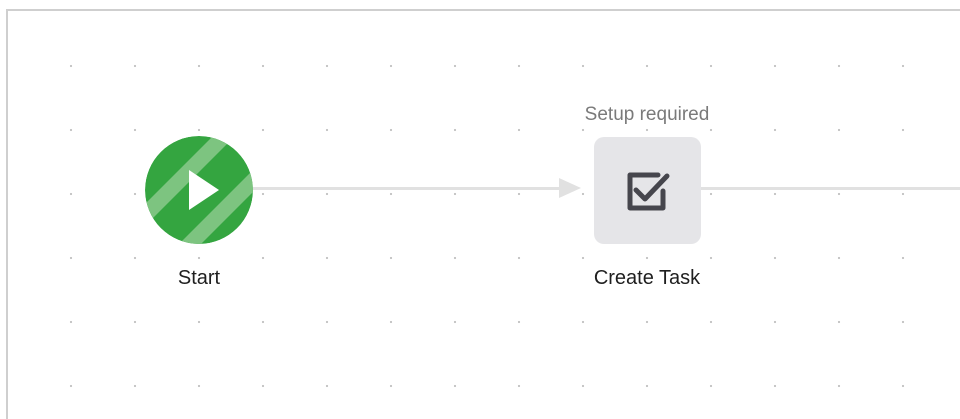  I want to click on create-task-label: Create Task, so click(647, 278).